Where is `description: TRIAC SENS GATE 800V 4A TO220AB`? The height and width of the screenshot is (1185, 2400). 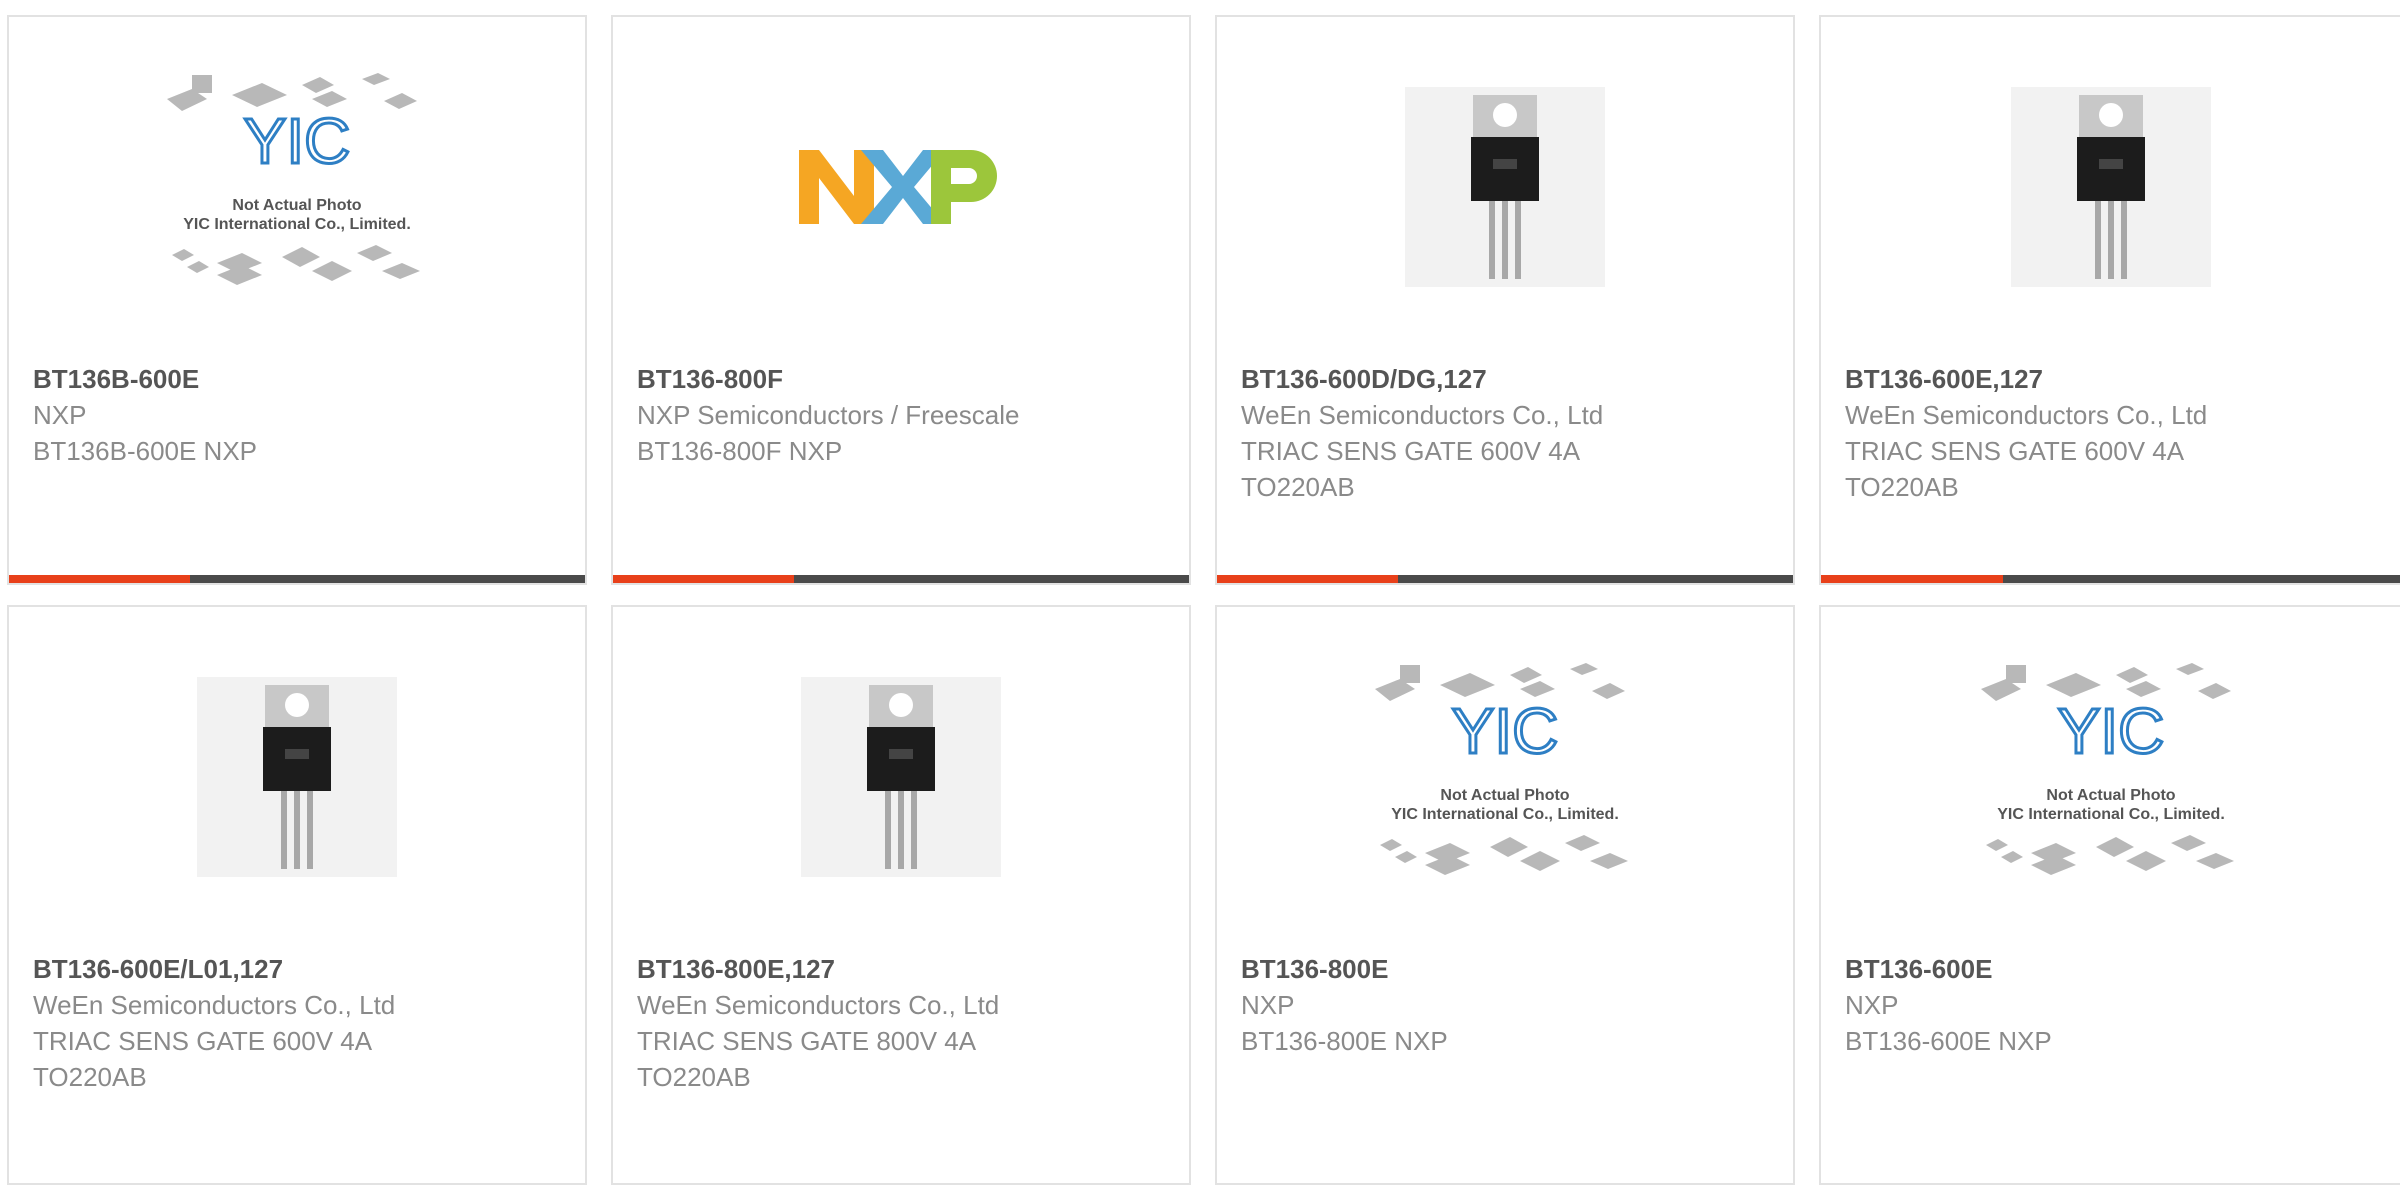
description: TRIAC SENS GATE 800V 4A TO220AB is located at coordinates (806, 1059).